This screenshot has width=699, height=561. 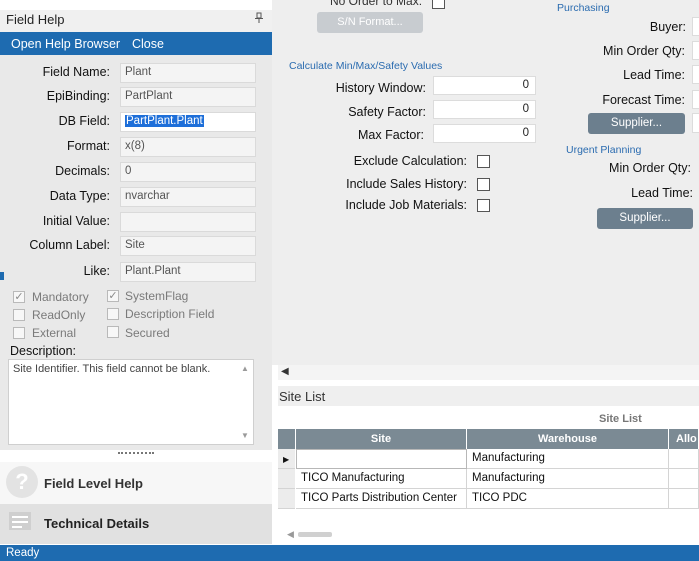 I want to click on urgent-min-order-qty-label: Min Order Qty:, so click(x=650, y=168).